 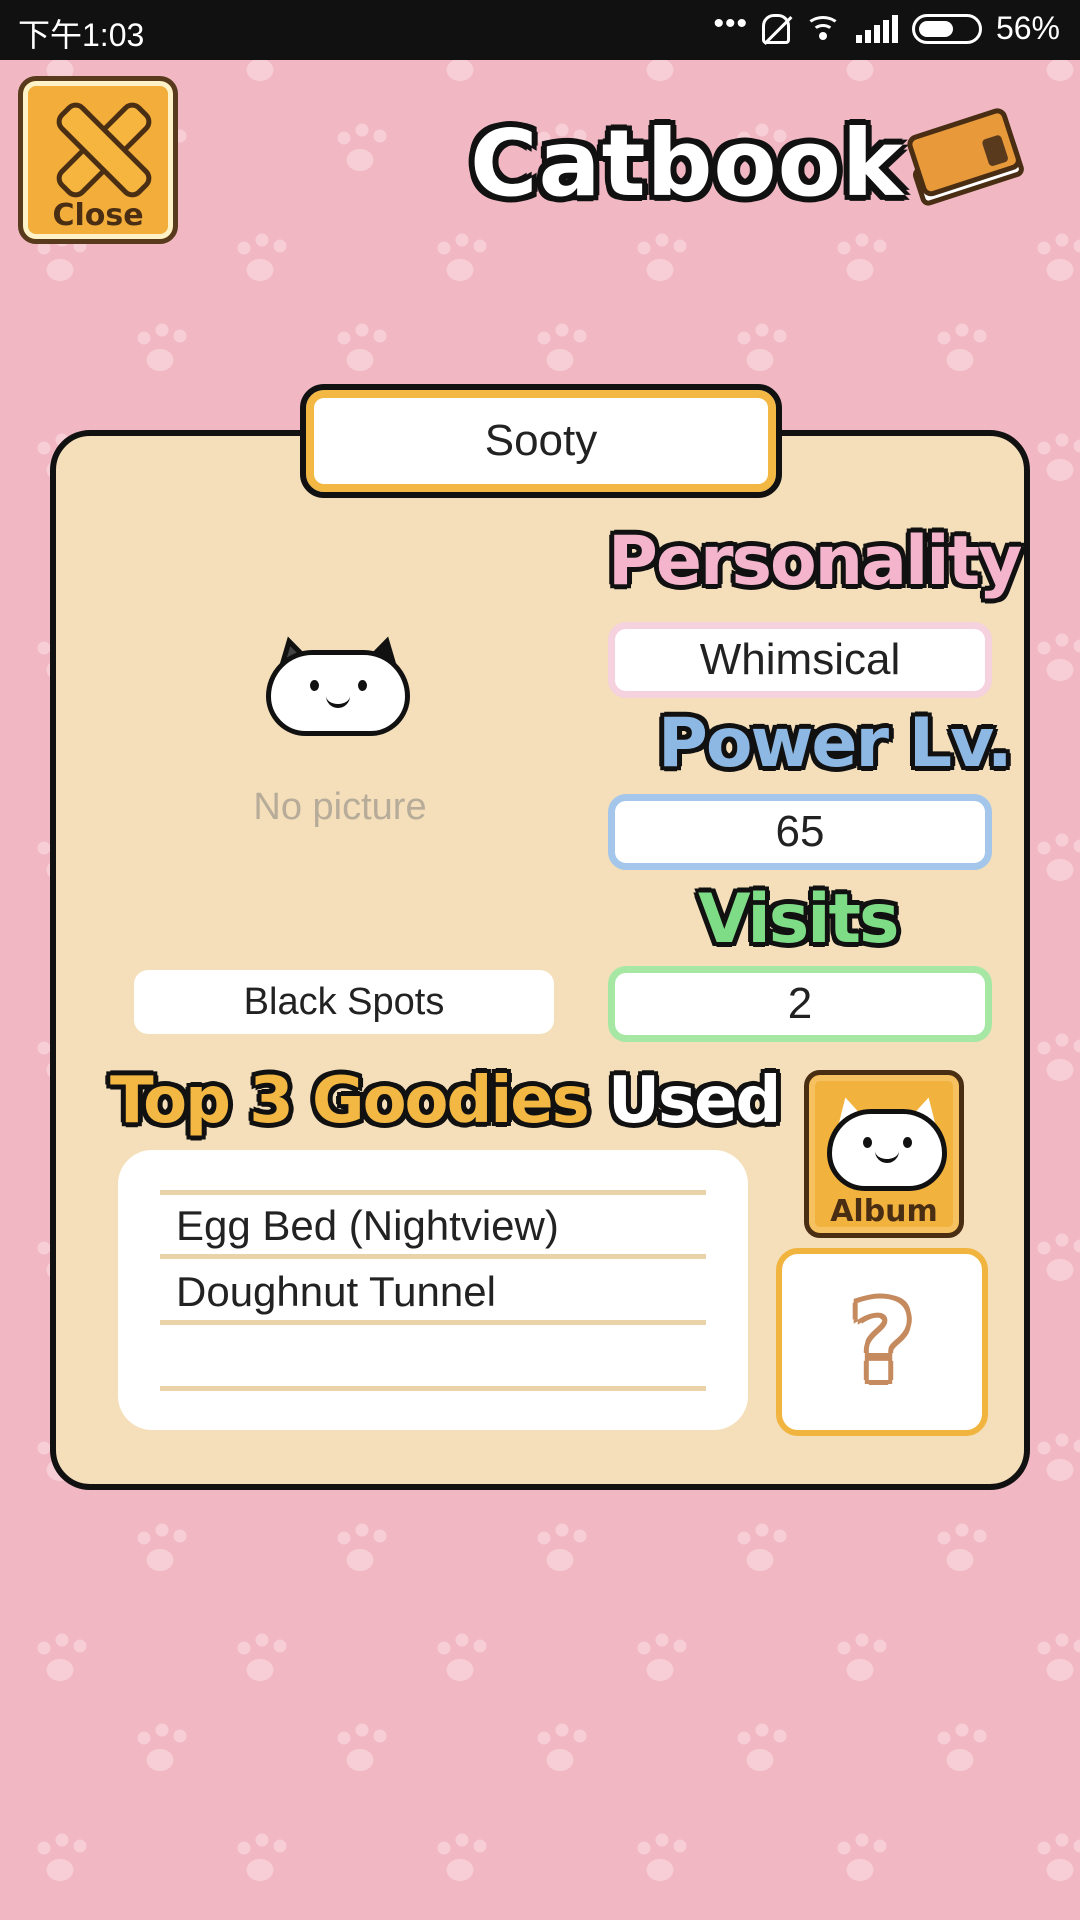 What do you see at coordinates (775, 28) in the screenshot?
I see `bell-off-icon` at bounding box center [775, 28].